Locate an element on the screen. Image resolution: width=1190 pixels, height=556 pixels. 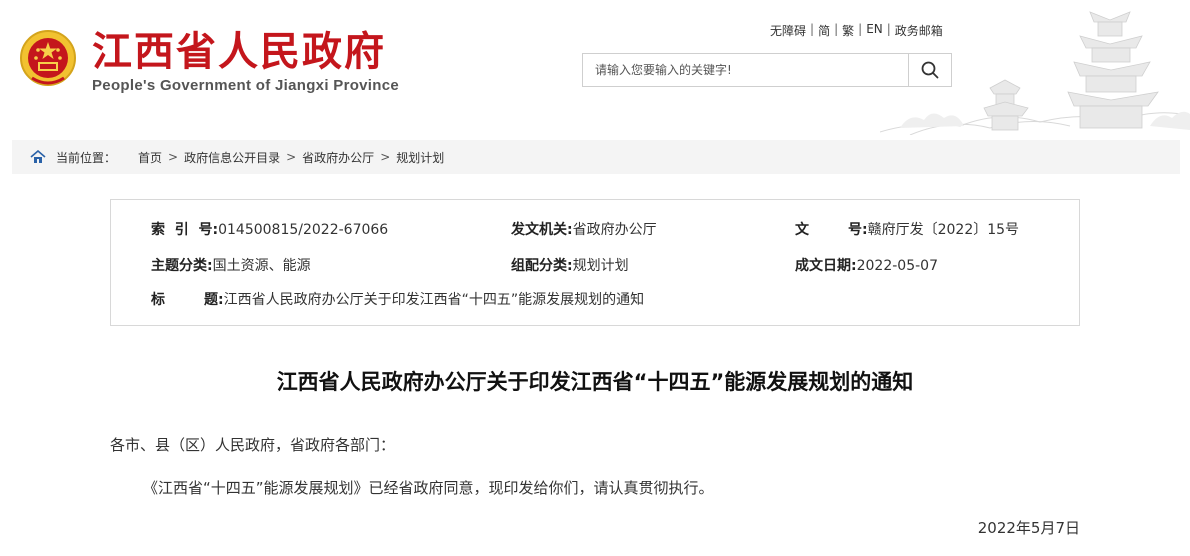
breadcrumb-item-info-directory: 政府信息公开目录 is located at coordinates (232, 157).